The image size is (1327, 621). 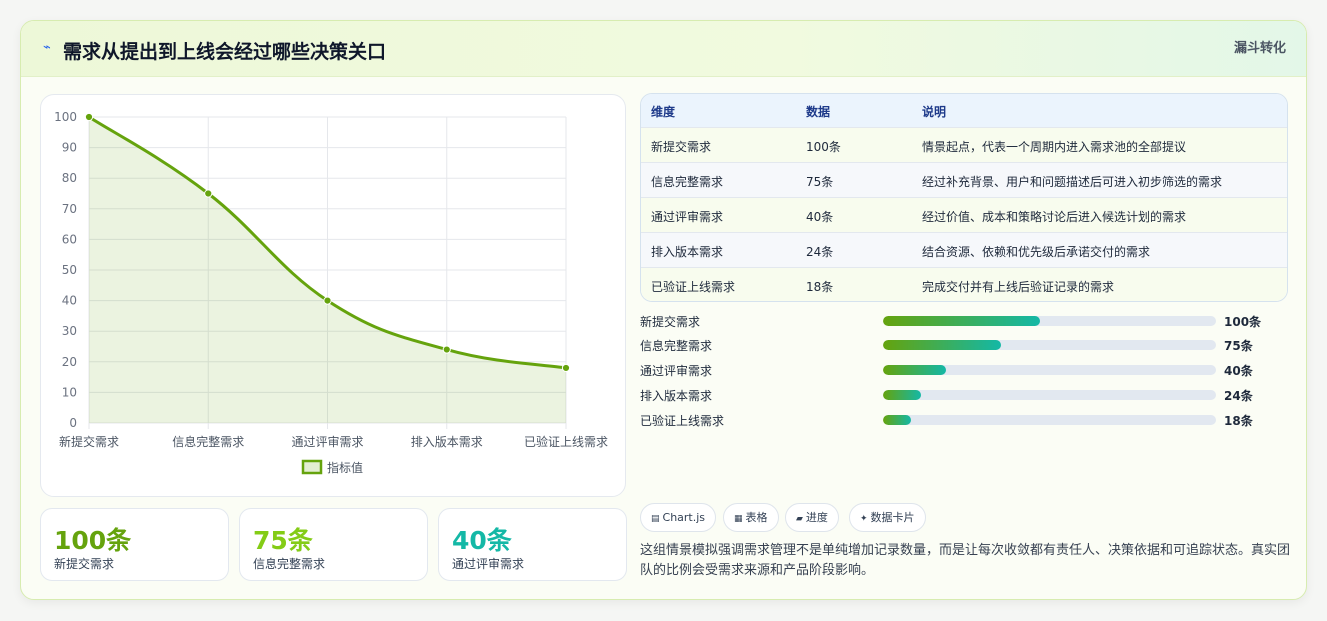 I want to click on stat-card: 40条 通过评审需求, so click(x=532, y=544).